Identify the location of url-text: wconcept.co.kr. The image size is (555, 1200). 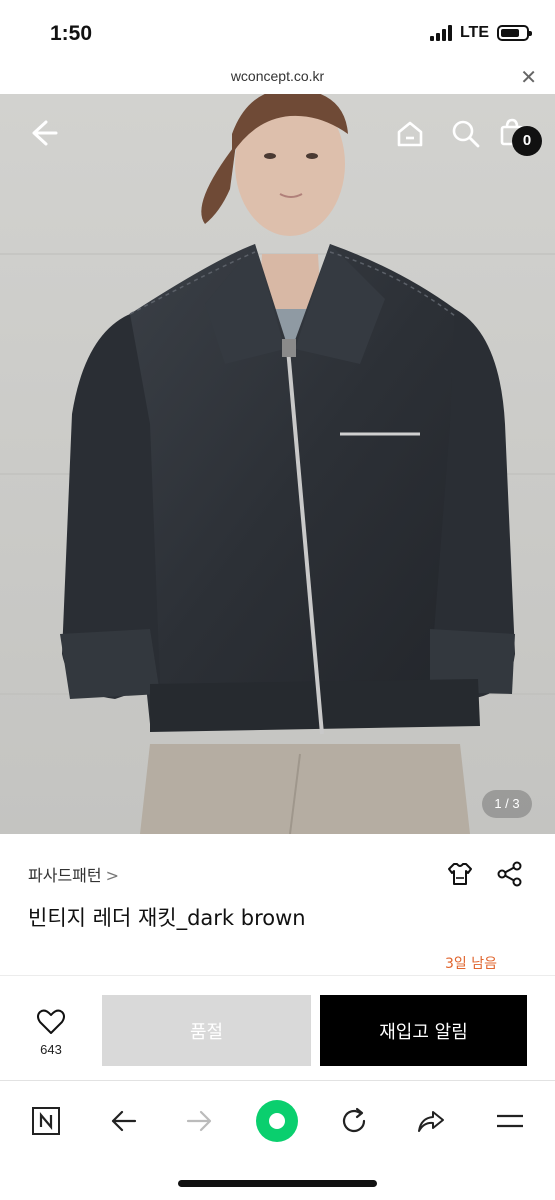
(277, 76).